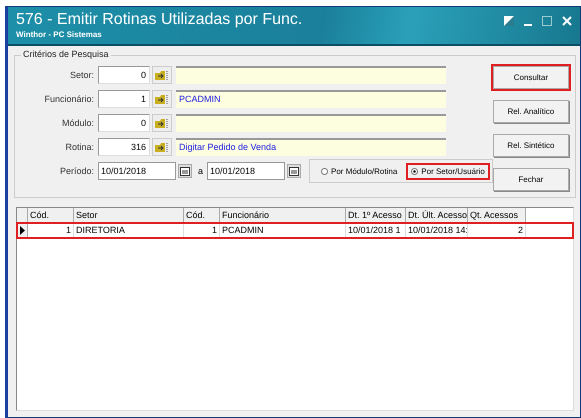 The image size is (581, 418). I want to click on table-cell: 10/01/2018 14:, so click(437, 230).